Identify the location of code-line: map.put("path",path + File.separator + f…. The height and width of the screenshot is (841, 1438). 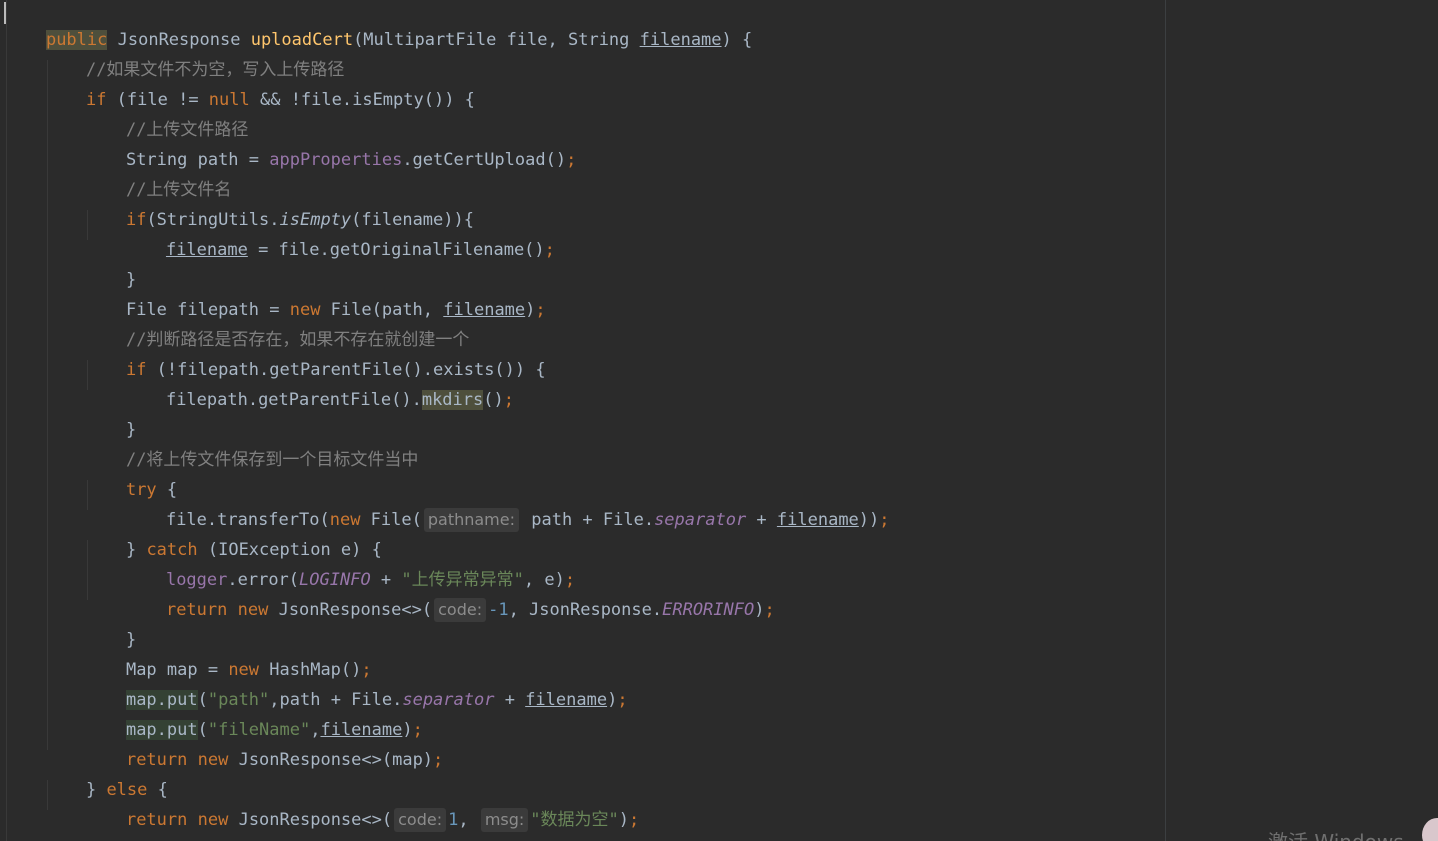
(356, 685).